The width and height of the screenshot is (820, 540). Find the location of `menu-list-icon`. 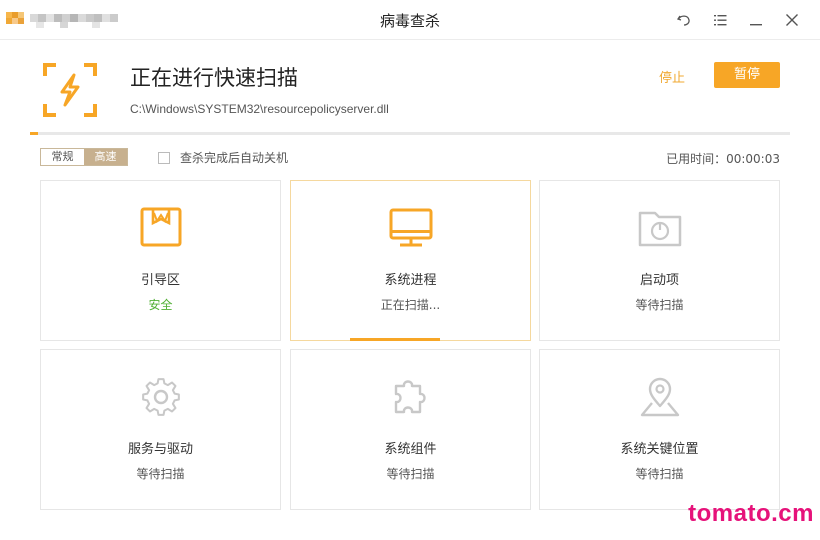

menu-list-icon is located at coordinates (720, 20).